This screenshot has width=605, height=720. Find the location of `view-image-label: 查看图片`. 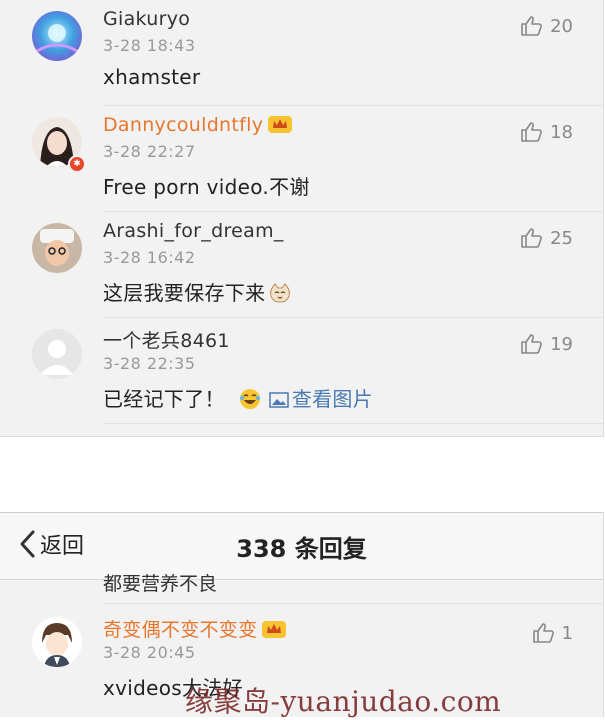

view-image-label: 查看图片 is located at coordinates (332, 399).